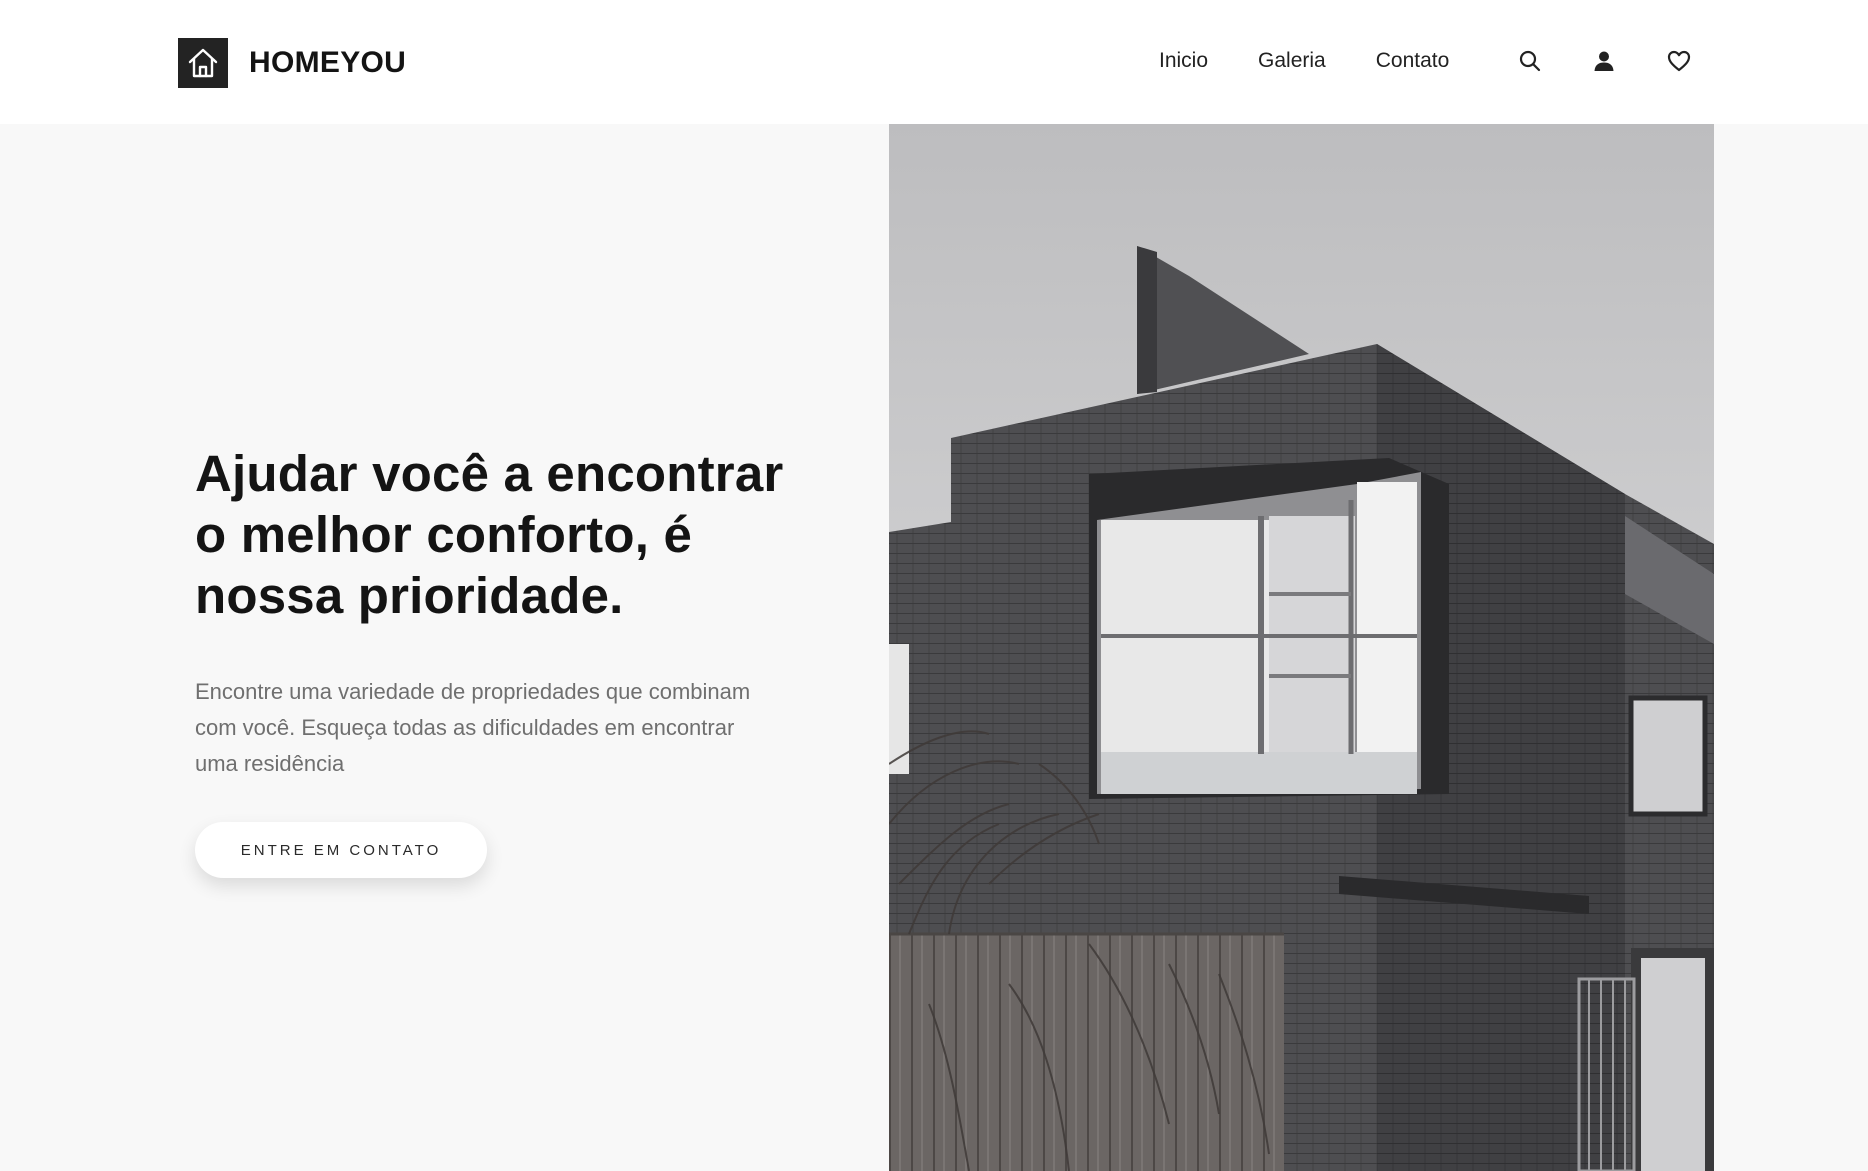 The width and height of the screenshot is (1868, 1171). I want to click on logo: HOMEYOU, so click(292, 63).